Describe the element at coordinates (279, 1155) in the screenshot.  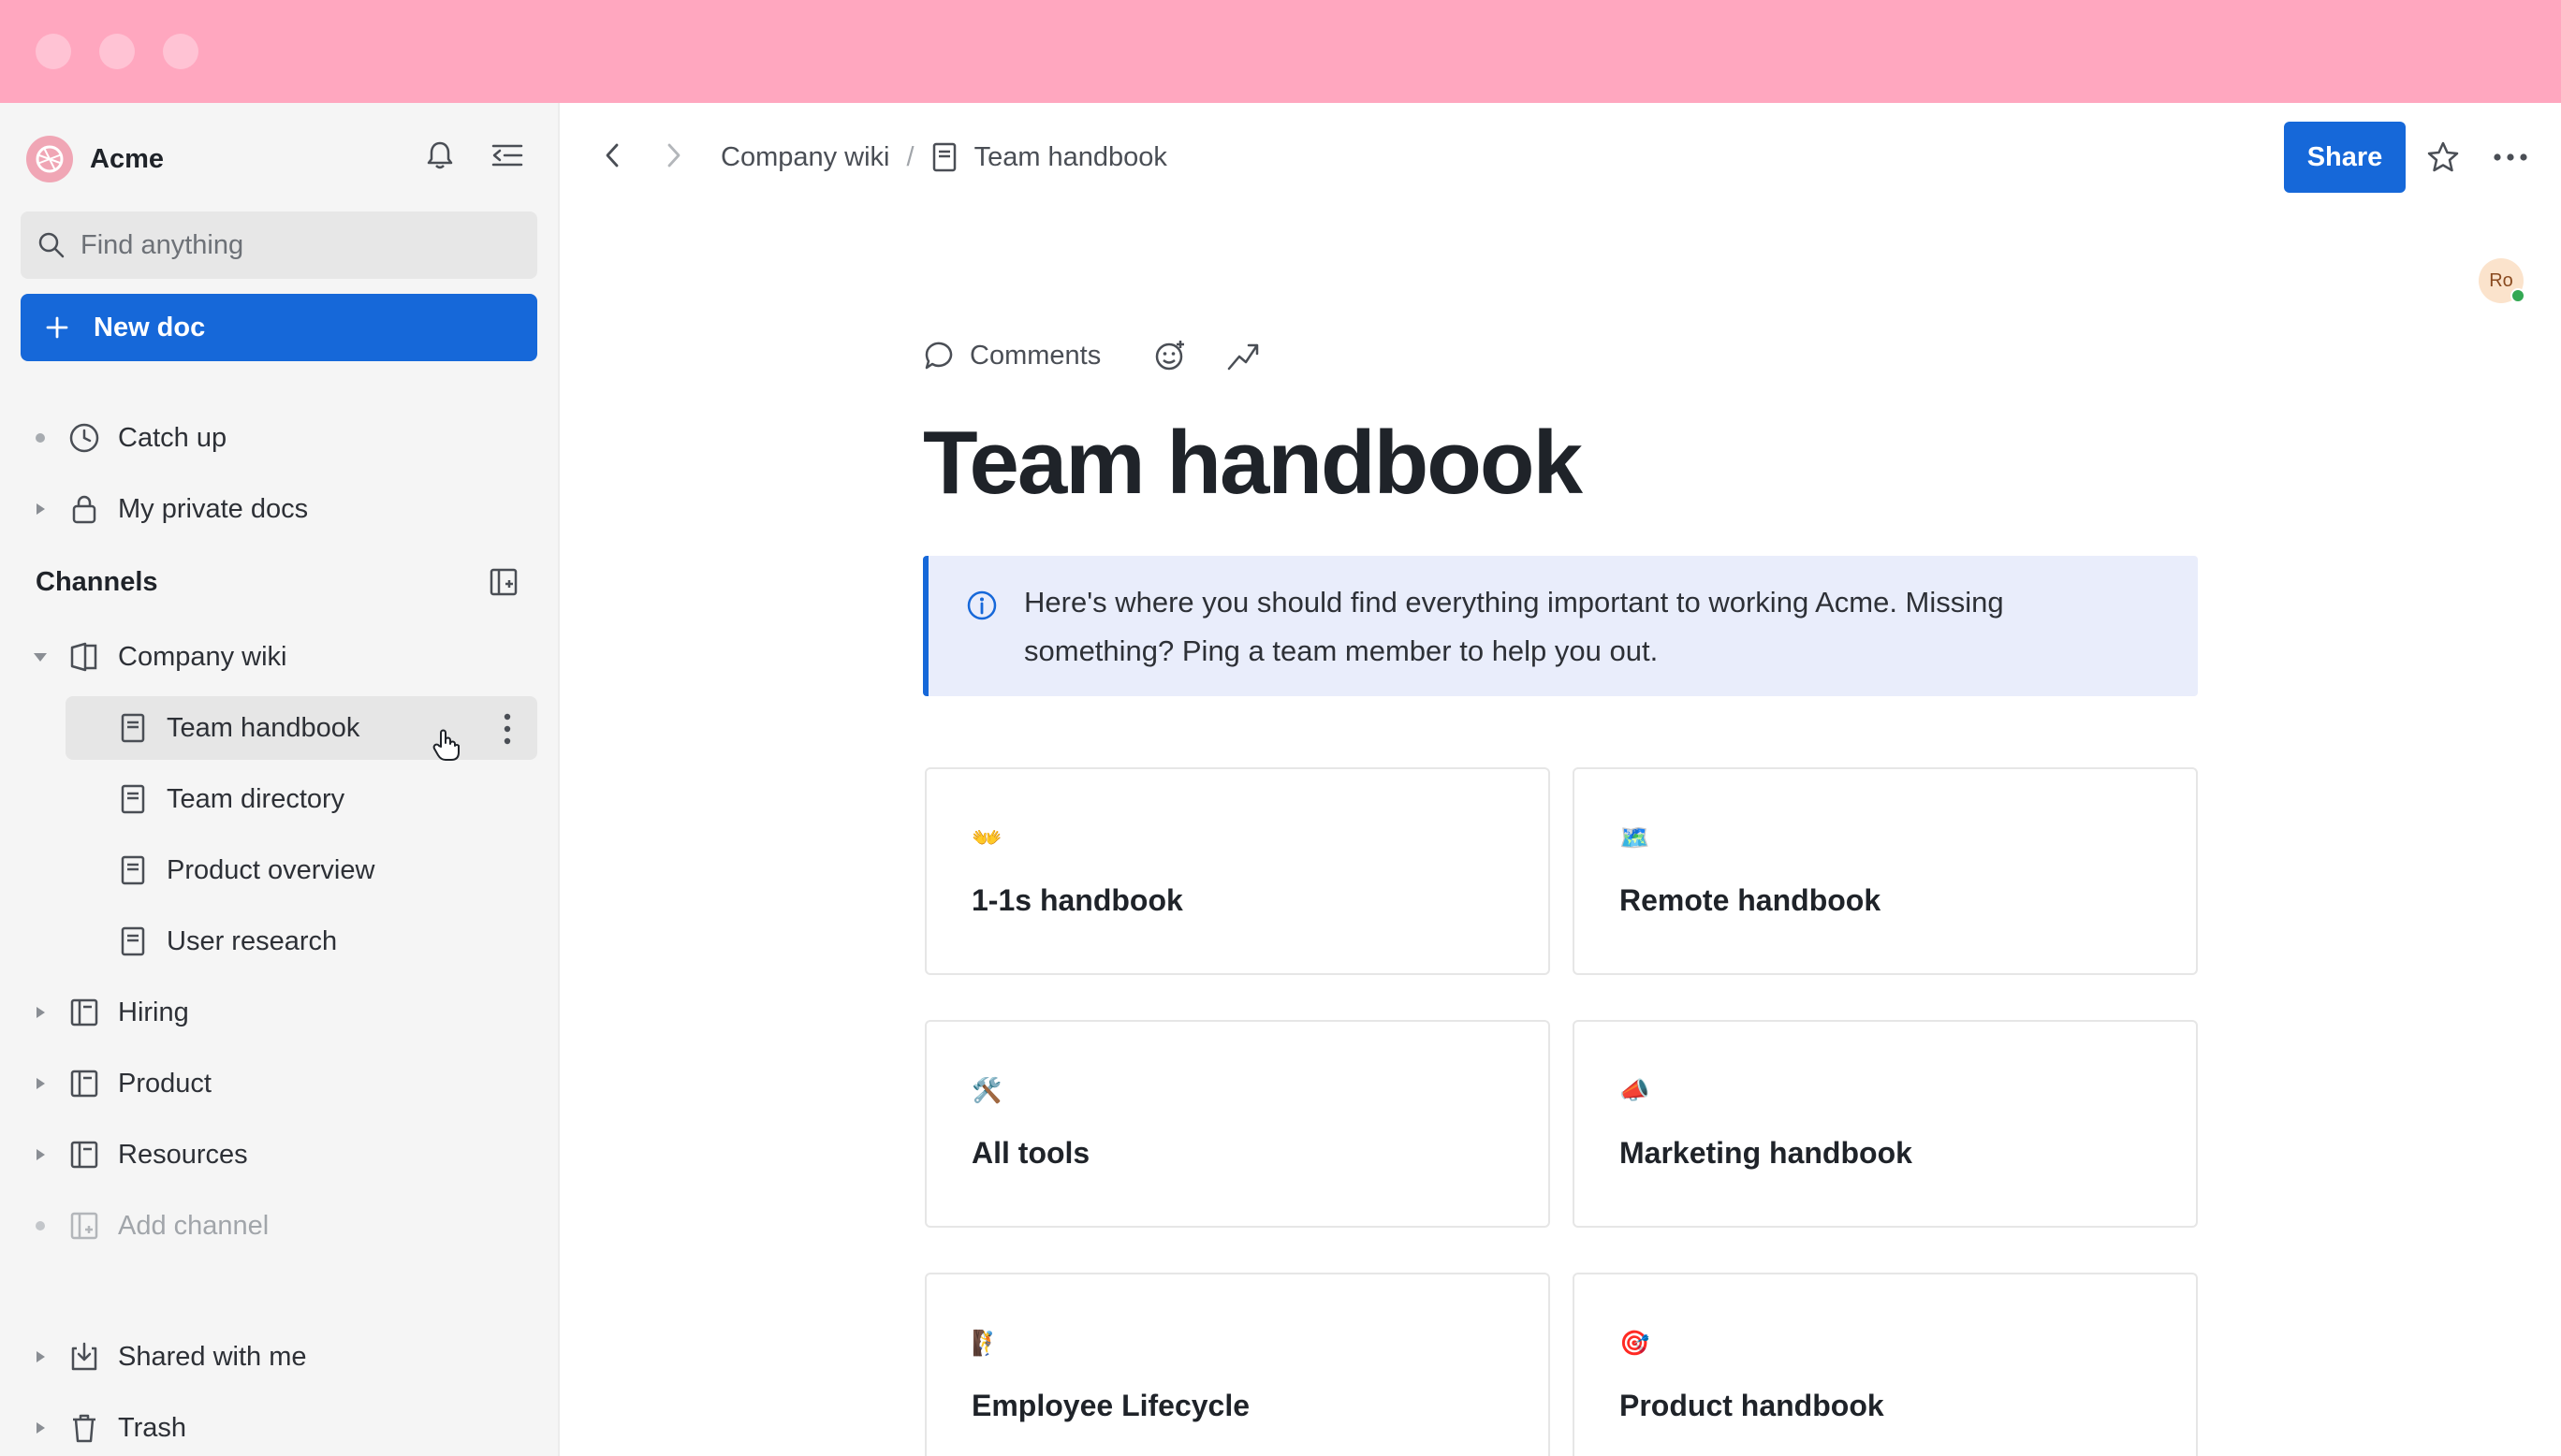
I see `sidebar-item-resources: Resources` at that location.